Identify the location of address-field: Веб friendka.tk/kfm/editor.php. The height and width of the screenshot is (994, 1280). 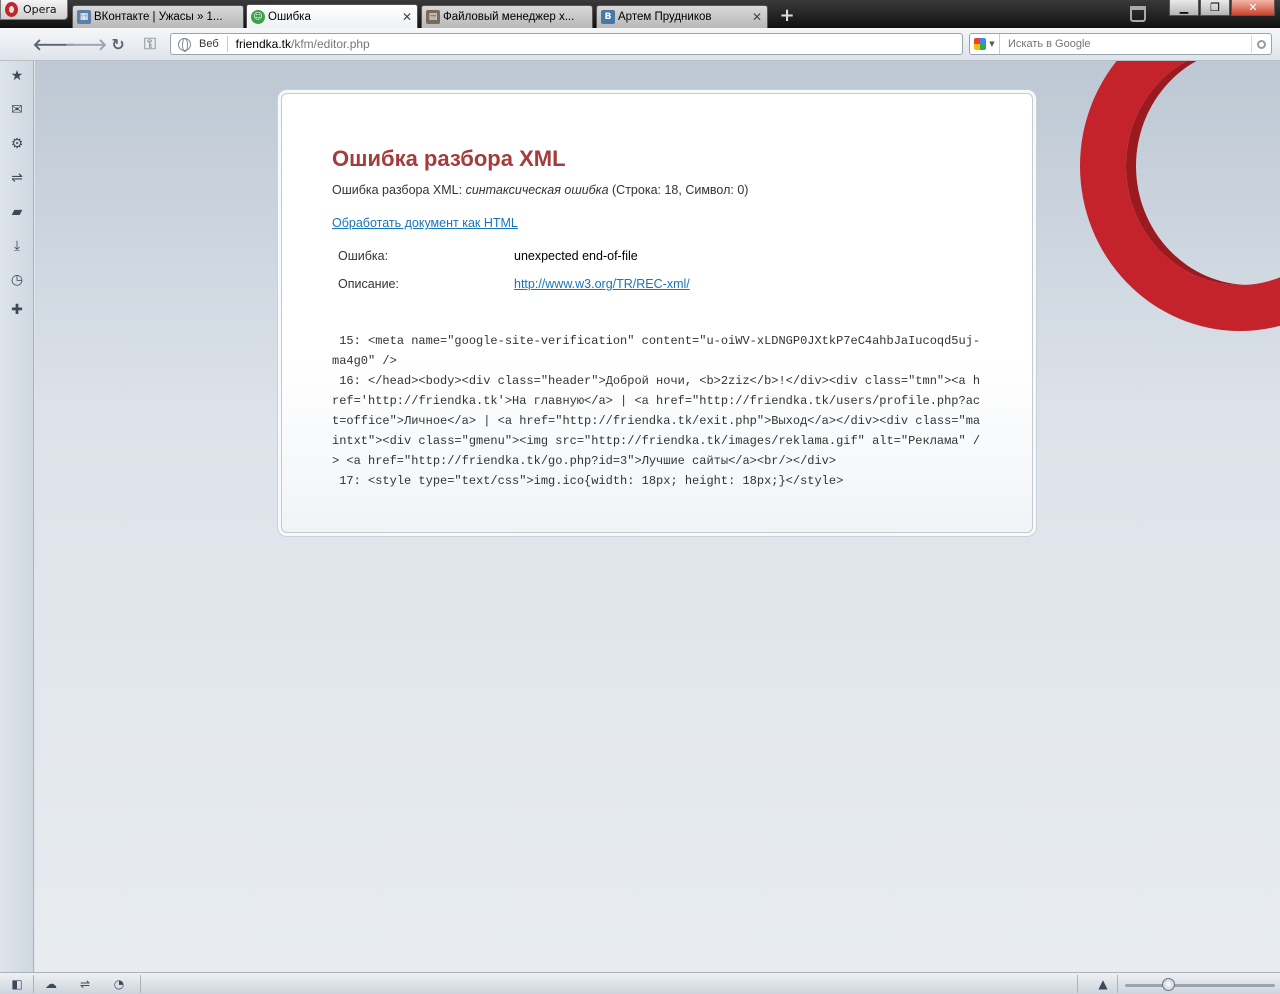
(566, 44).